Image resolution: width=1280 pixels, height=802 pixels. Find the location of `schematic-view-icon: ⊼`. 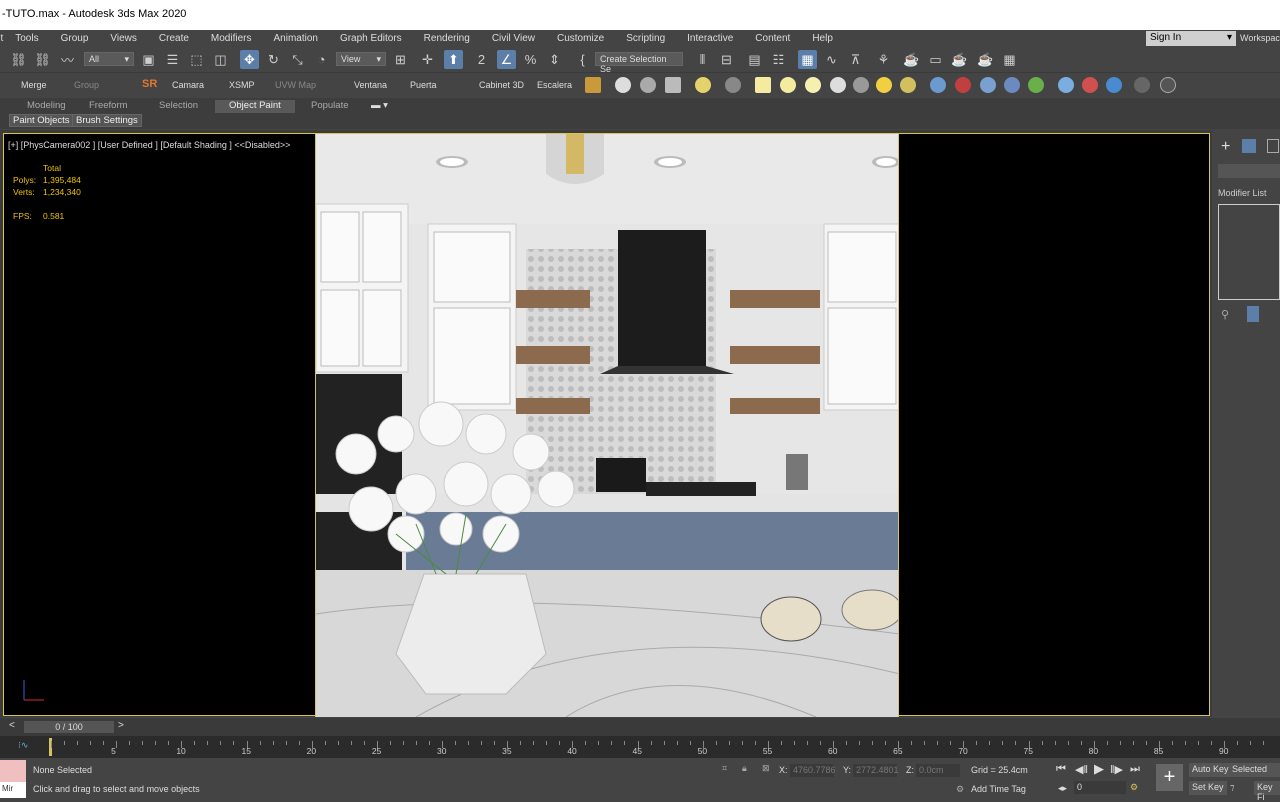

schematic-view-icon: ⊼ is located at coordinates (855, 59).